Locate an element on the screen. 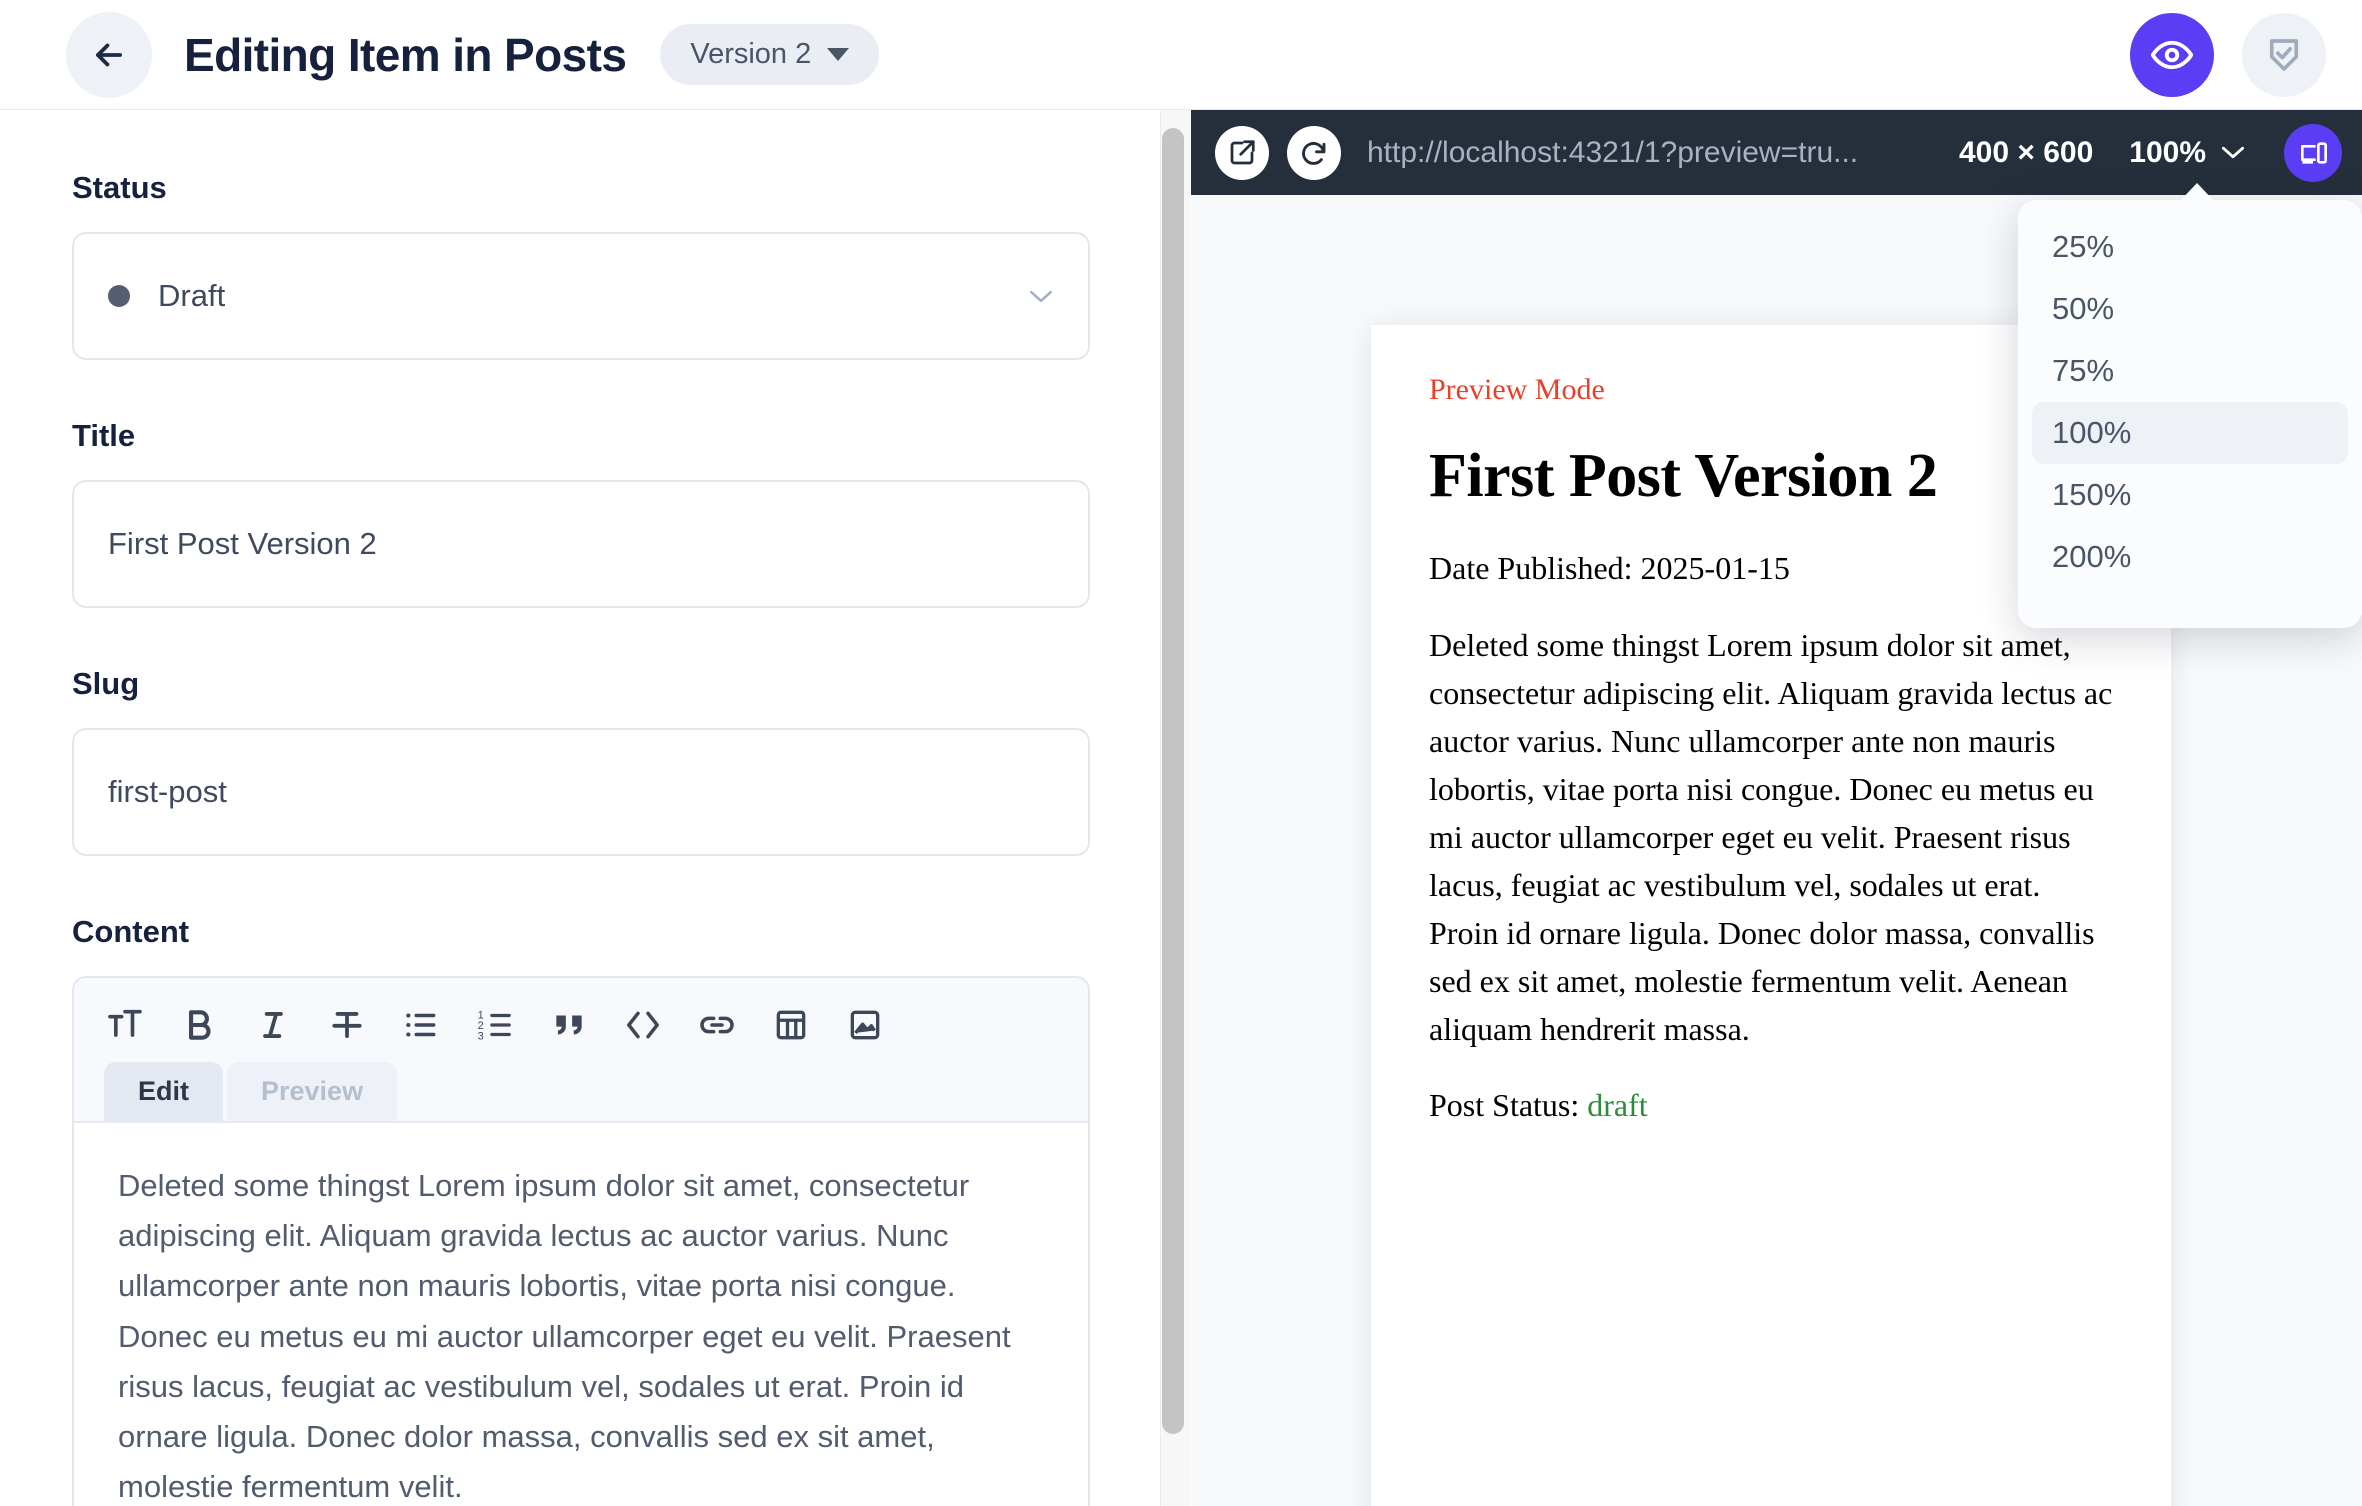  tab-edit: Edit is located at coordinates (163, 1091).